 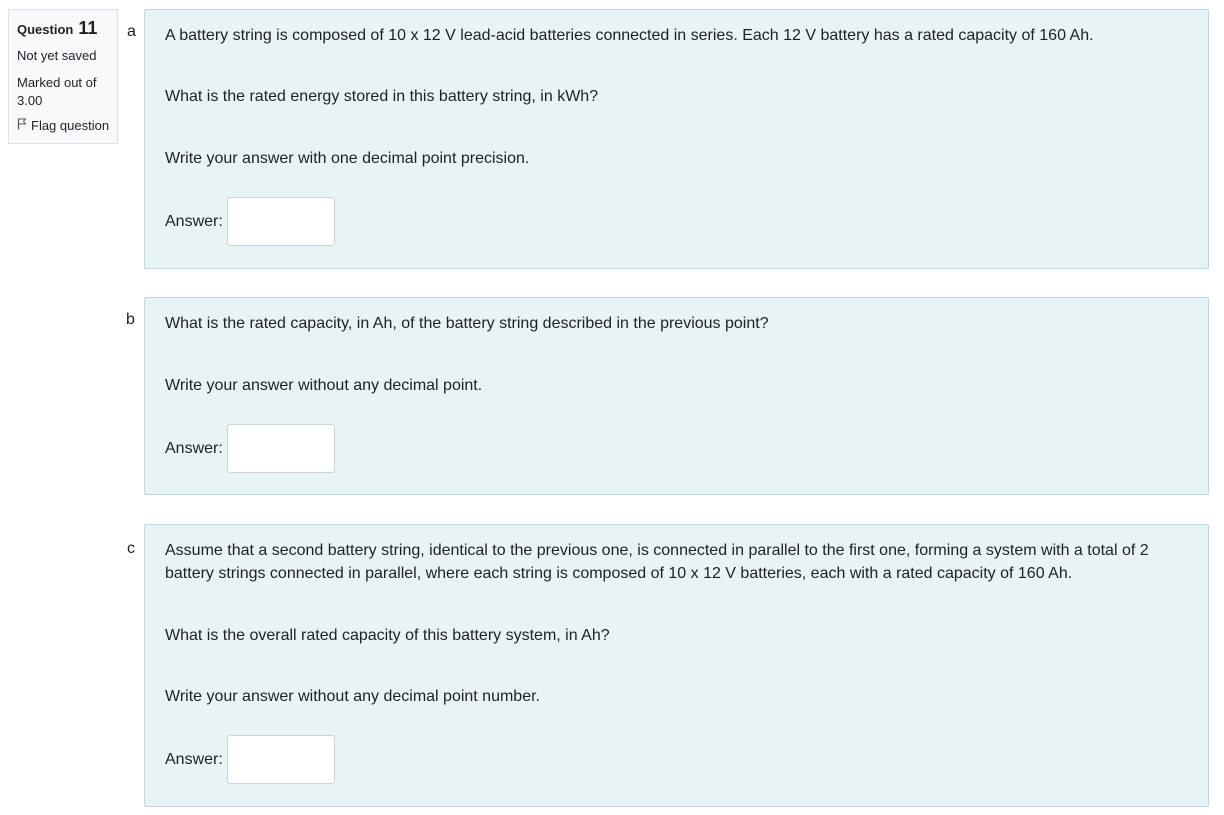 What do you see at coordinates (280, 759) in the screenshot?
I see `part-c-answer-input` at bounding box center [280, 759].